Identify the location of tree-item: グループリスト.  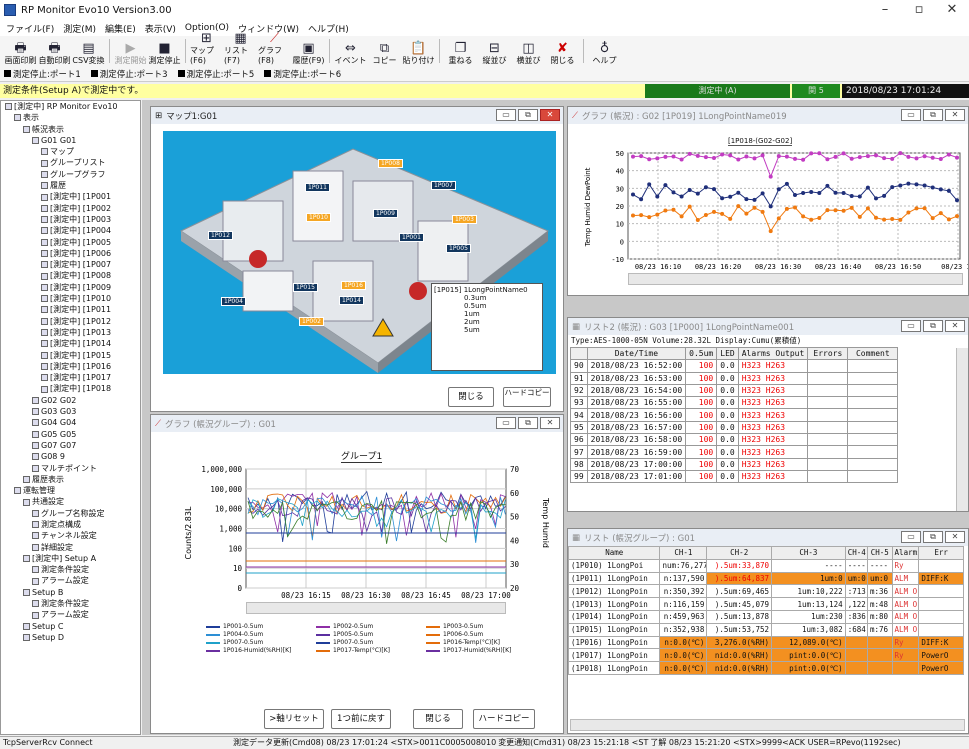
(70, 162).